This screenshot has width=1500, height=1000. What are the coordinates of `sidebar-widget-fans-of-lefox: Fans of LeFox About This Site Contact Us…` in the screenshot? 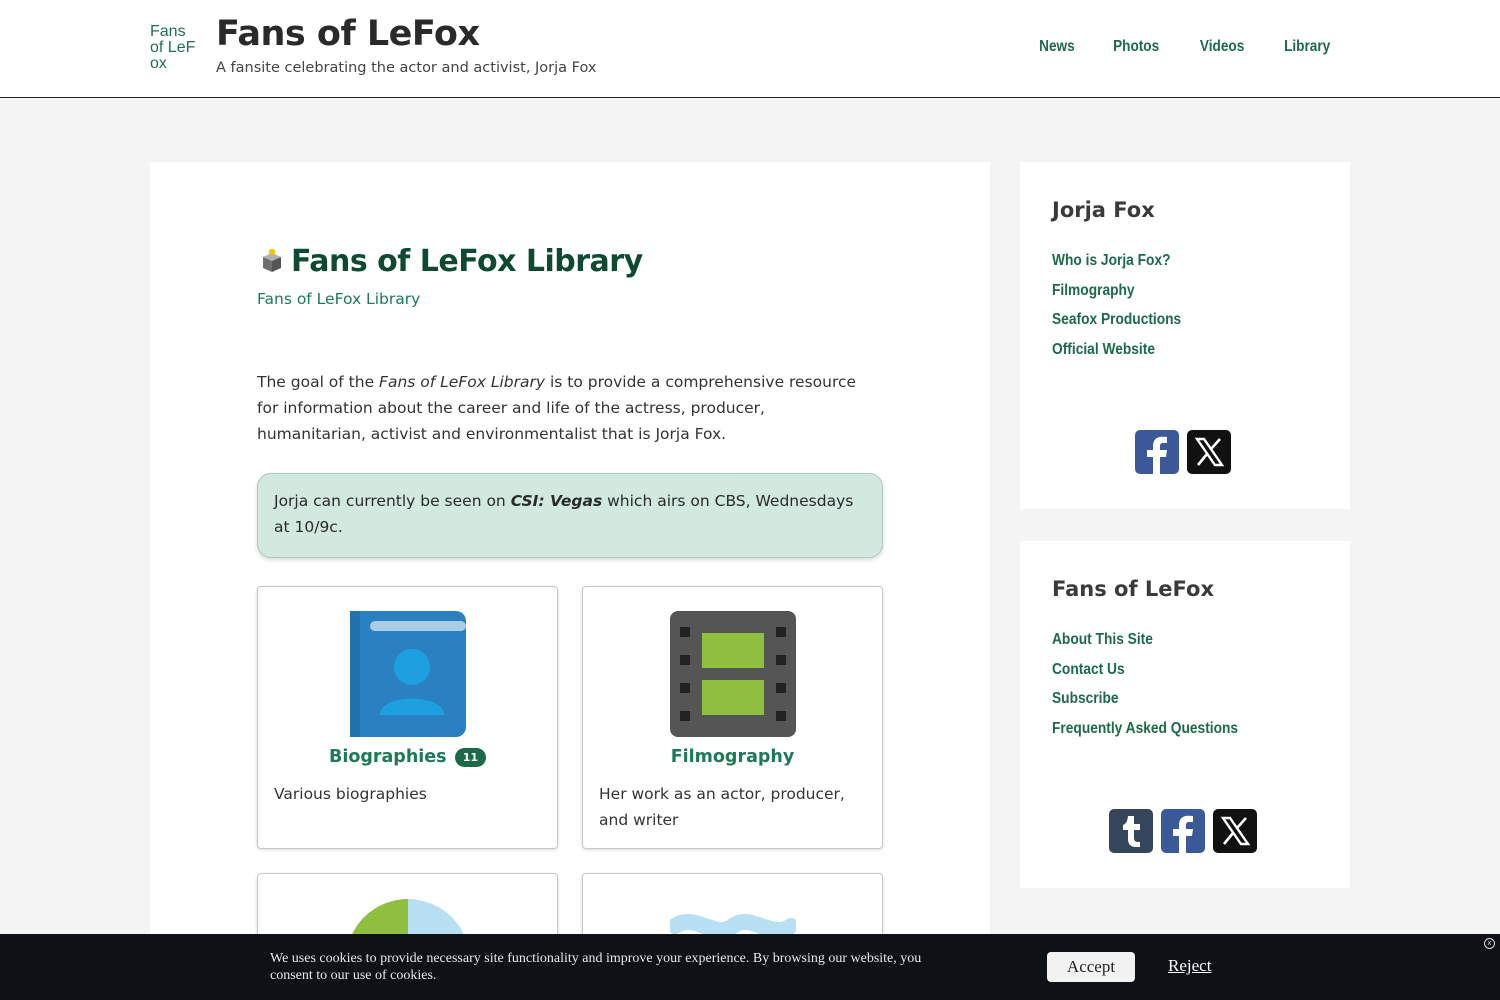 It's located at (1185, 714).